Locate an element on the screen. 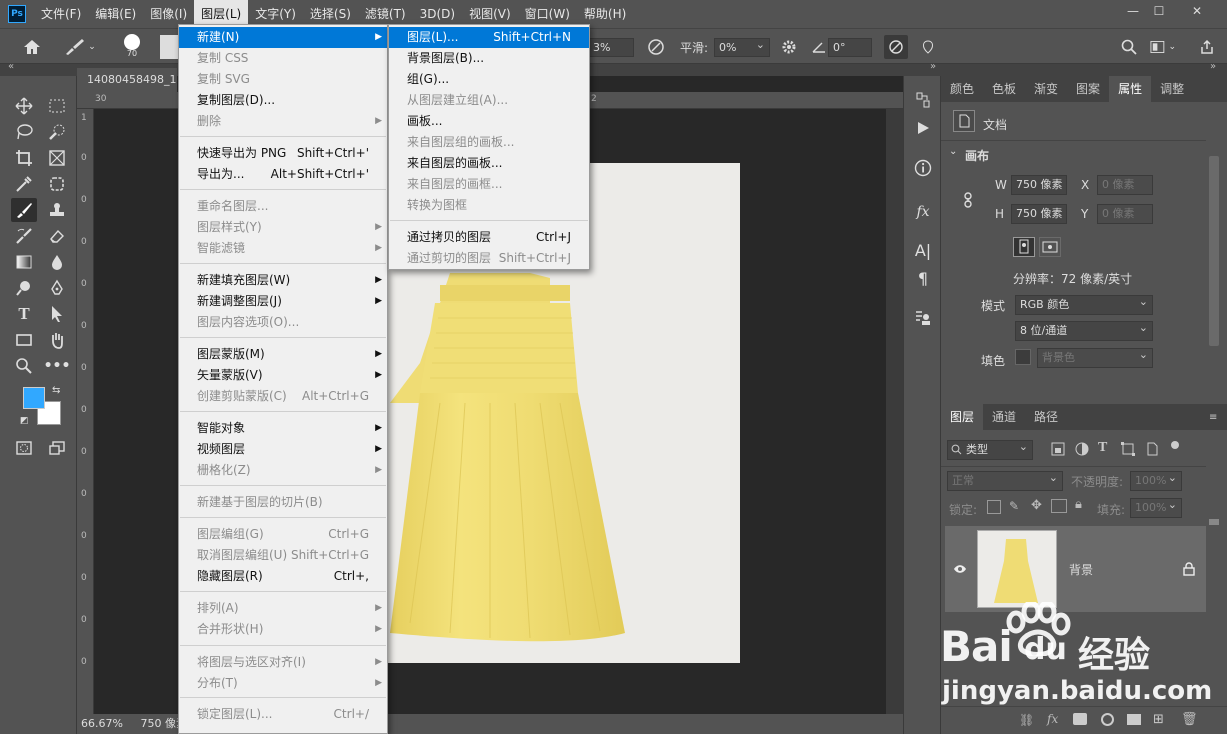 The width and height of the screenshot is (1227, 734). vertical-scrollbar is located at coordinates (894, 411).